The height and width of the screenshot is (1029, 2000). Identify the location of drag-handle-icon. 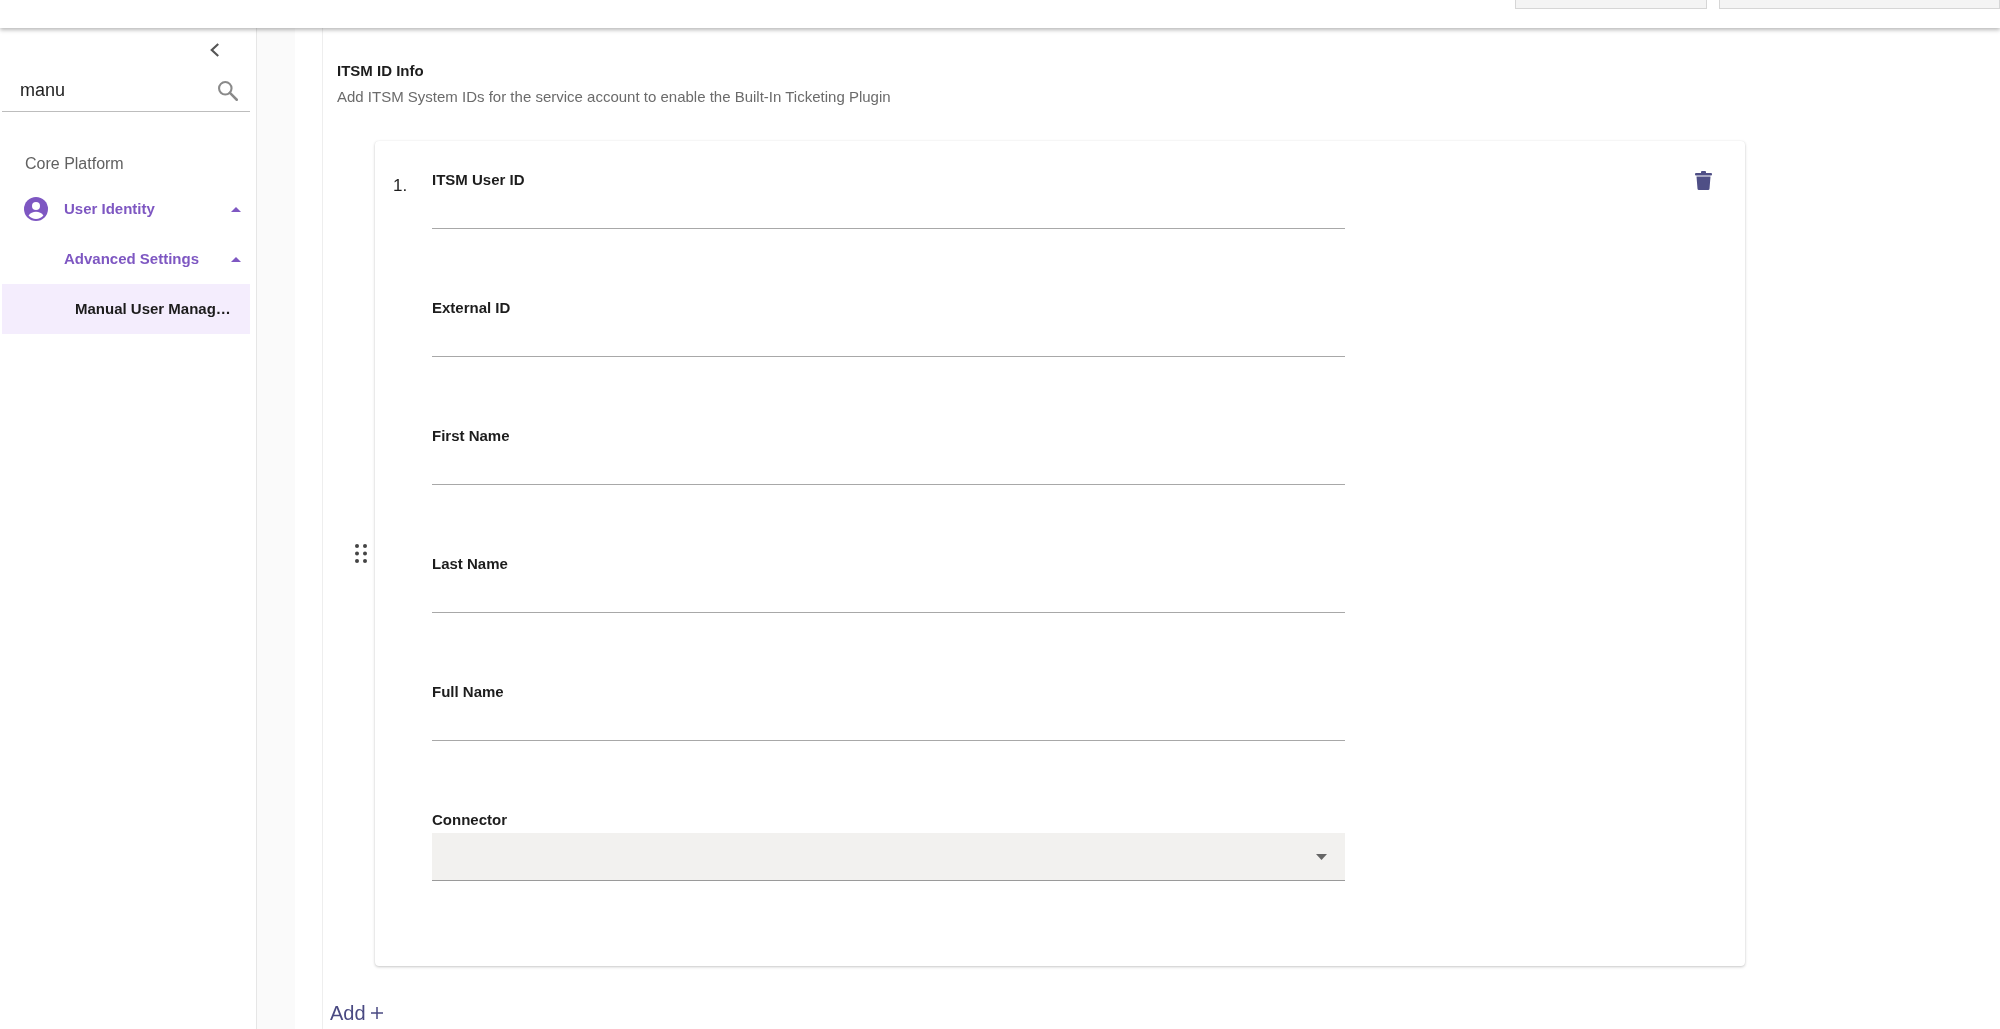
(361, 553).